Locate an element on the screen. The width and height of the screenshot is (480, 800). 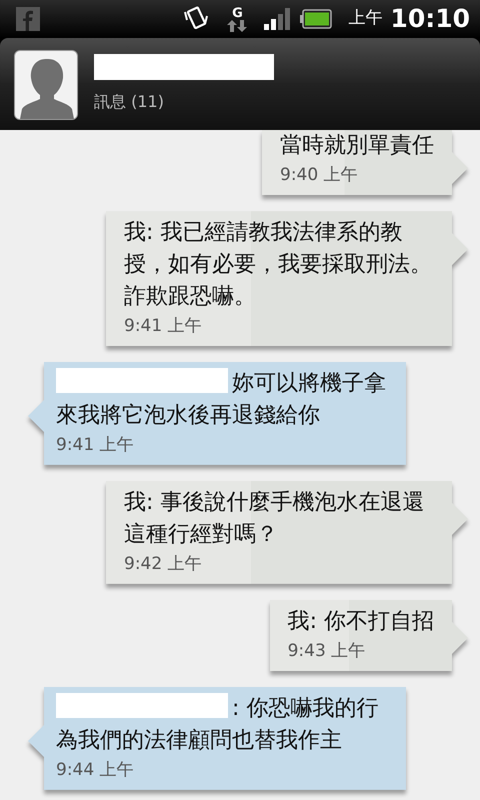
signal-icon is located at coordinates (278, 19).